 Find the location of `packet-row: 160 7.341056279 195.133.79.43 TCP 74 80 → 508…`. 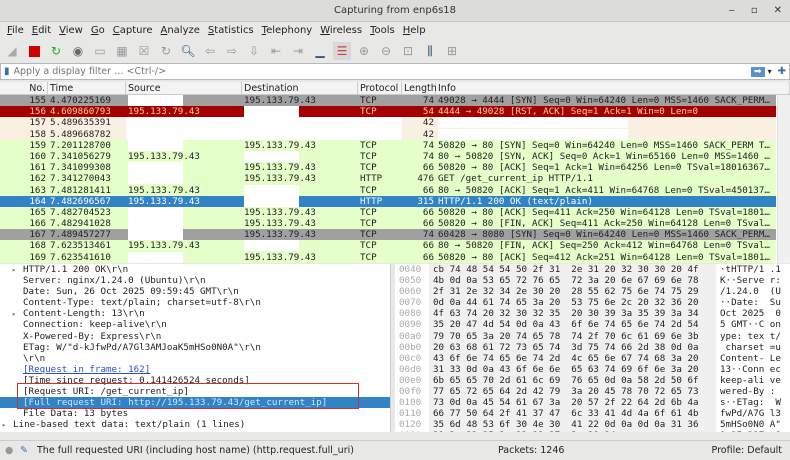

packet-row: 160 7.341056279 195.133.79.43 TCP 74 80 → 508… is located at coordinates (388, 156).